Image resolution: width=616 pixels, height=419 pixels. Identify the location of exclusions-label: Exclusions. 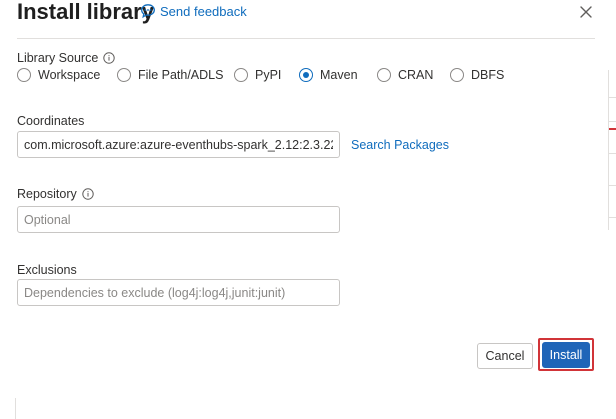
(47, 270).